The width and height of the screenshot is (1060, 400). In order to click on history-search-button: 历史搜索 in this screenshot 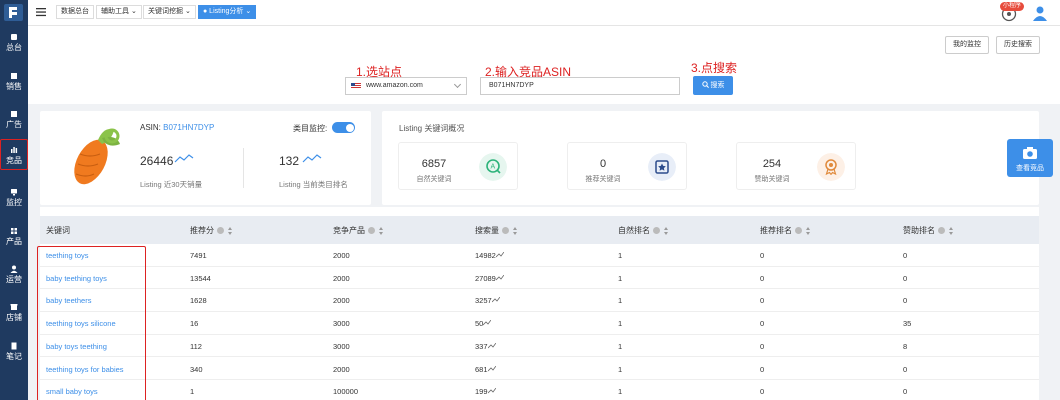, I will do `click(1018, 45)`.